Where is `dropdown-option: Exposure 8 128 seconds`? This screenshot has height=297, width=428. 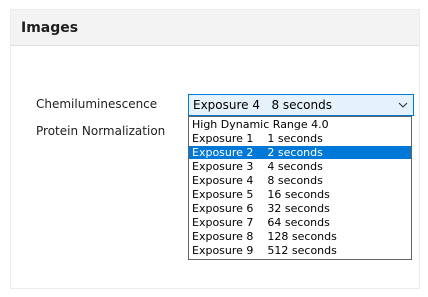 dropdown-option: Exposure 8 128 seconds is located at coordinates (300, 236).